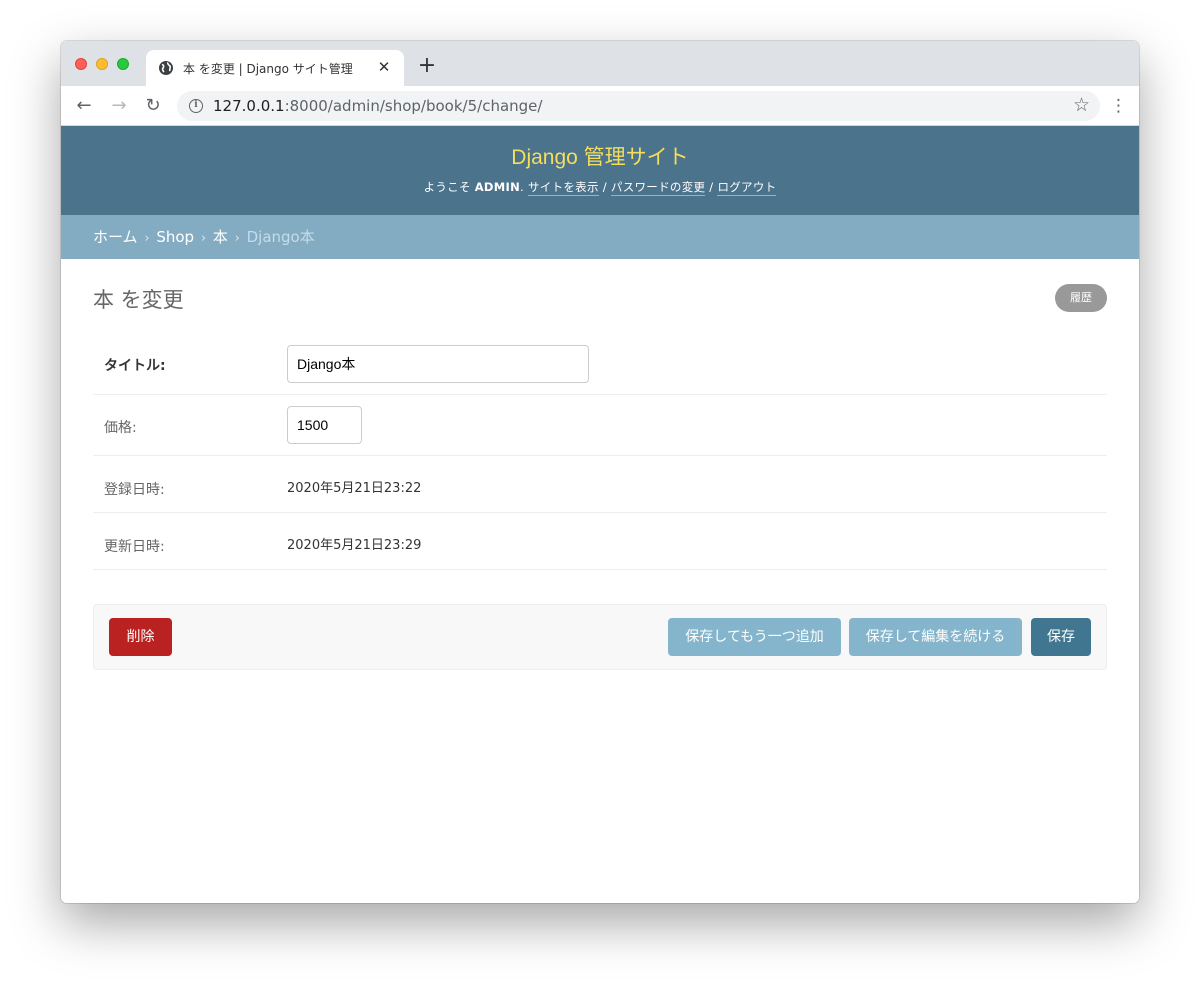 The width and height of the screenshot is (1200, 984). What do you see at coordinates (196, 106) in the screenshot?
I see `info-icon: i` at bounding box center [196, 106].